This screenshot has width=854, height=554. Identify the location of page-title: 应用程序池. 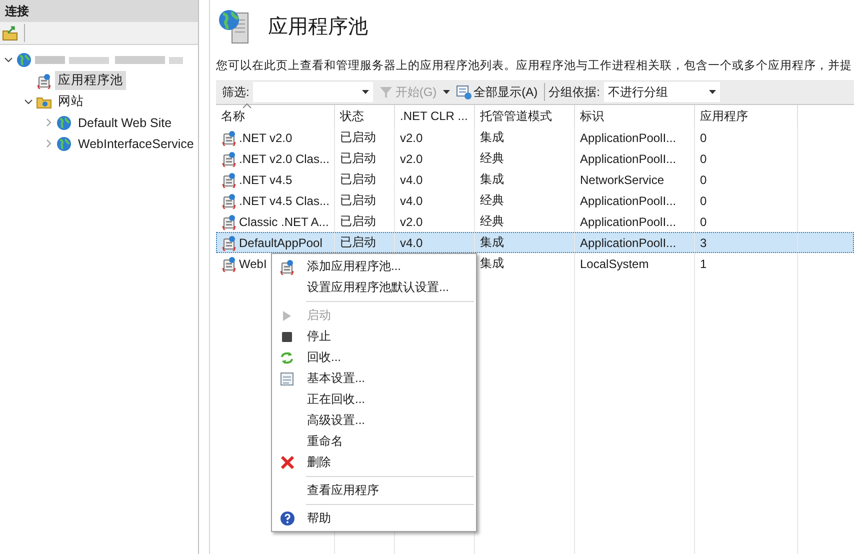
(318, 27).